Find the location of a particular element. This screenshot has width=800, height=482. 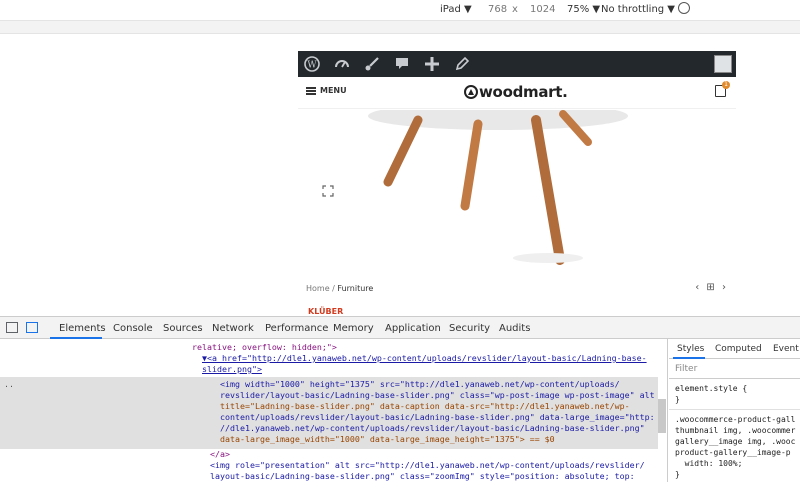

site-header: MENU woodmart. 1 is located at coordinates (517, 93).